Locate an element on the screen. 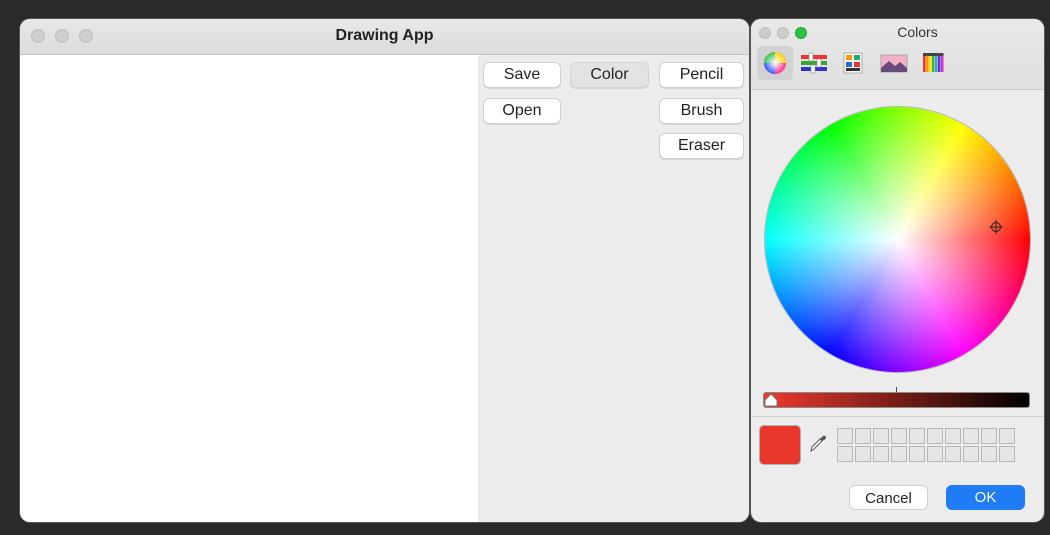  color-sliders-icon is located at coordinates (814, 63).